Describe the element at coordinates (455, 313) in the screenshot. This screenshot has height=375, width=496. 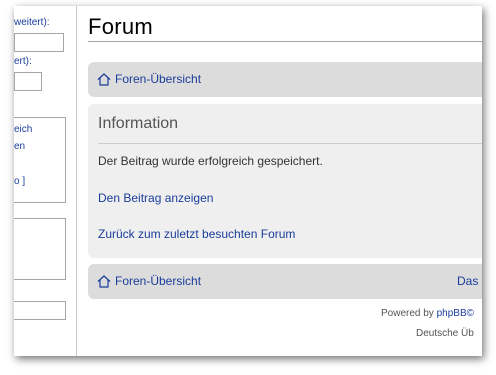
I see `phpbb-link: phpBB©` at that location.